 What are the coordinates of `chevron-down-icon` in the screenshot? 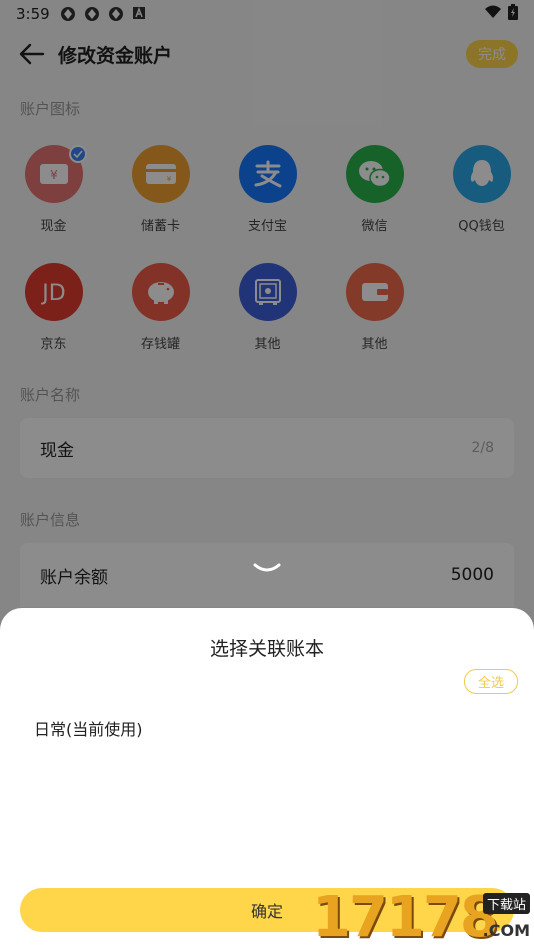 It's located at (267, 569).